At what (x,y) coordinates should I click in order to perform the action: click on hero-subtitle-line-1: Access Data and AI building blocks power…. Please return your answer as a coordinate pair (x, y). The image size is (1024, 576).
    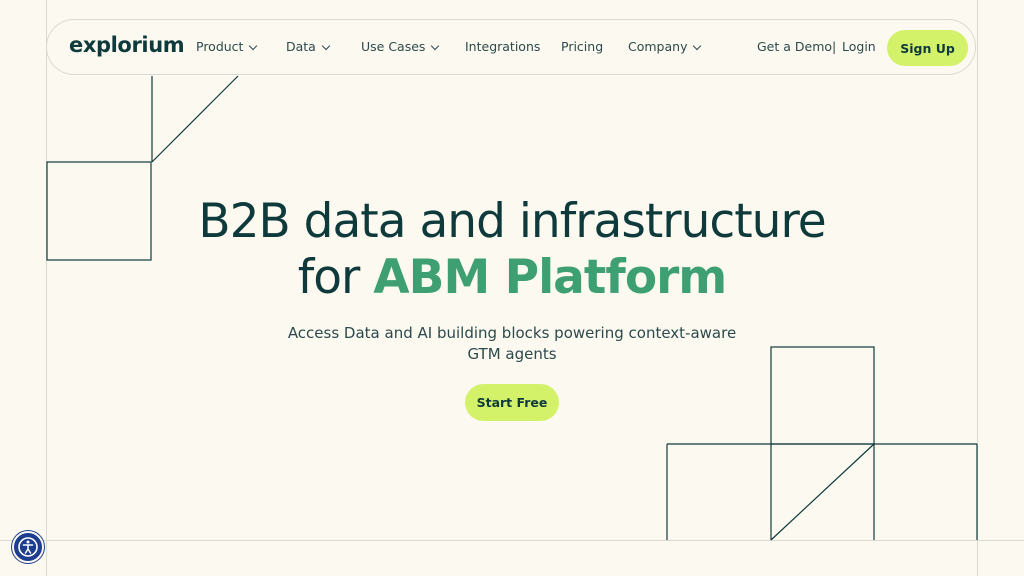
    Looking at the image, I should click on (512, 333).